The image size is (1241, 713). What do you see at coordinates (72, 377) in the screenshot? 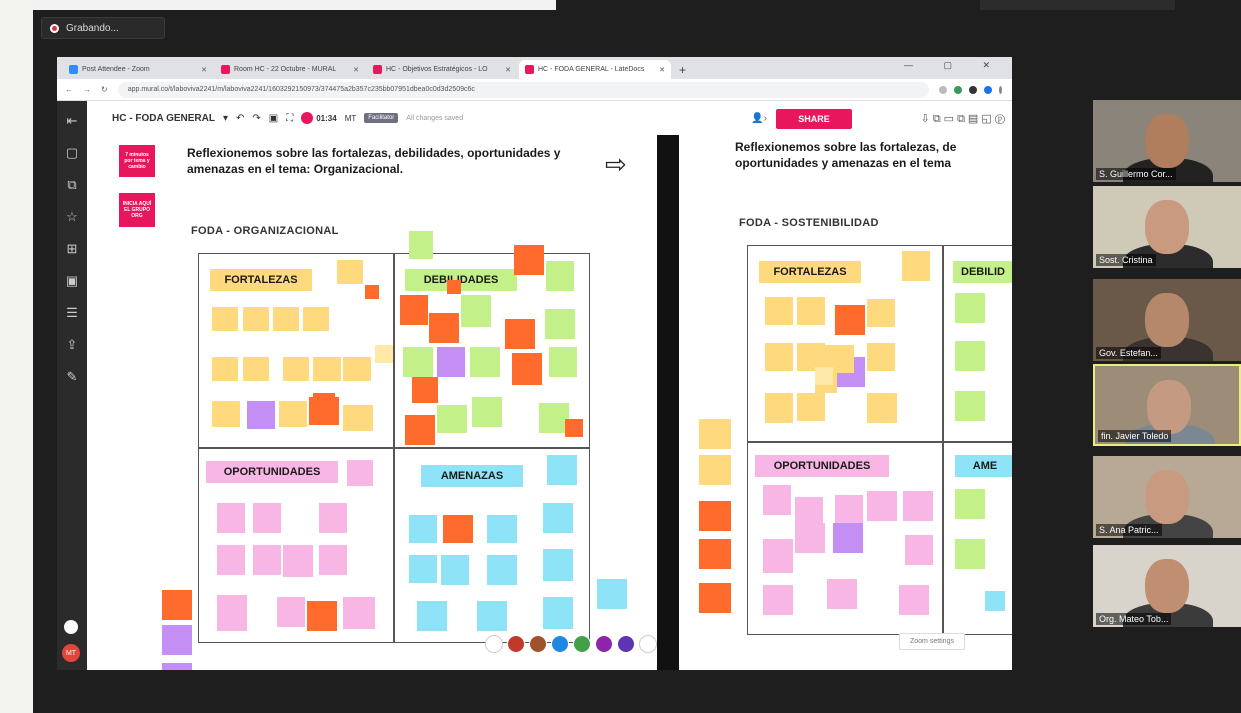
I see `draw-icon: ✎` at bounding box center [72, 377].